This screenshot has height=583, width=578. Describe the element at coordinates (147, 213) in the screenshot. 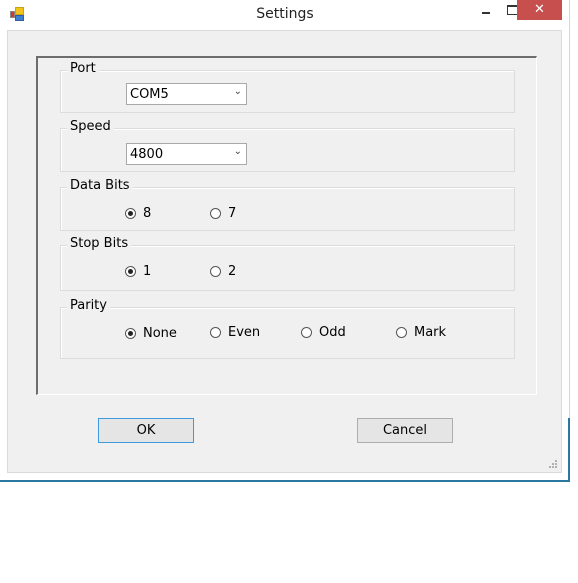

I see `radio-label: 8` at that location.